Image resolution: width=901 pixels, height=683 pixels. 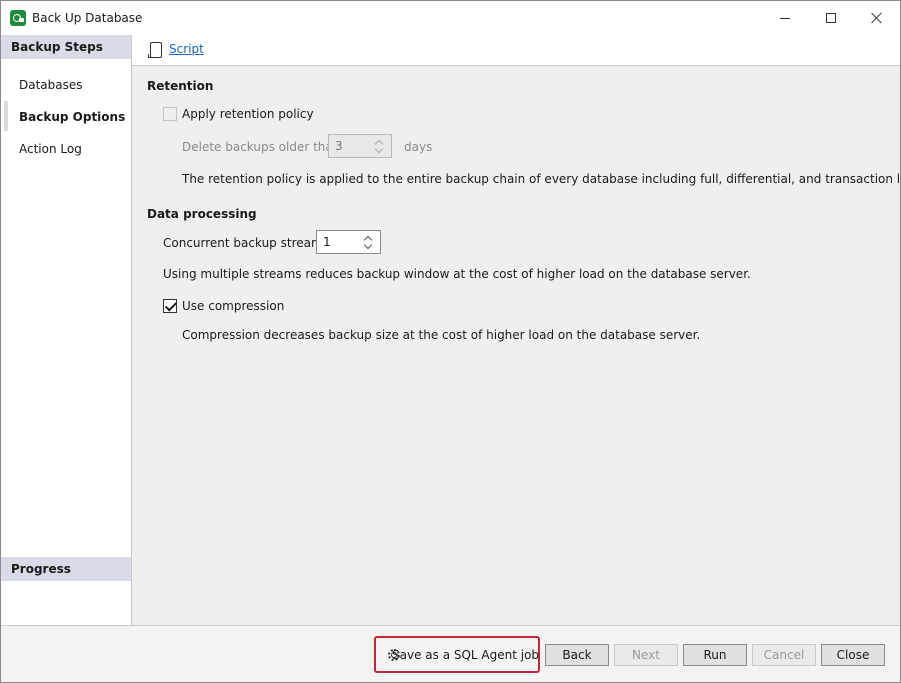 I want to click on run-button: Run, so click(x=715, y=655).